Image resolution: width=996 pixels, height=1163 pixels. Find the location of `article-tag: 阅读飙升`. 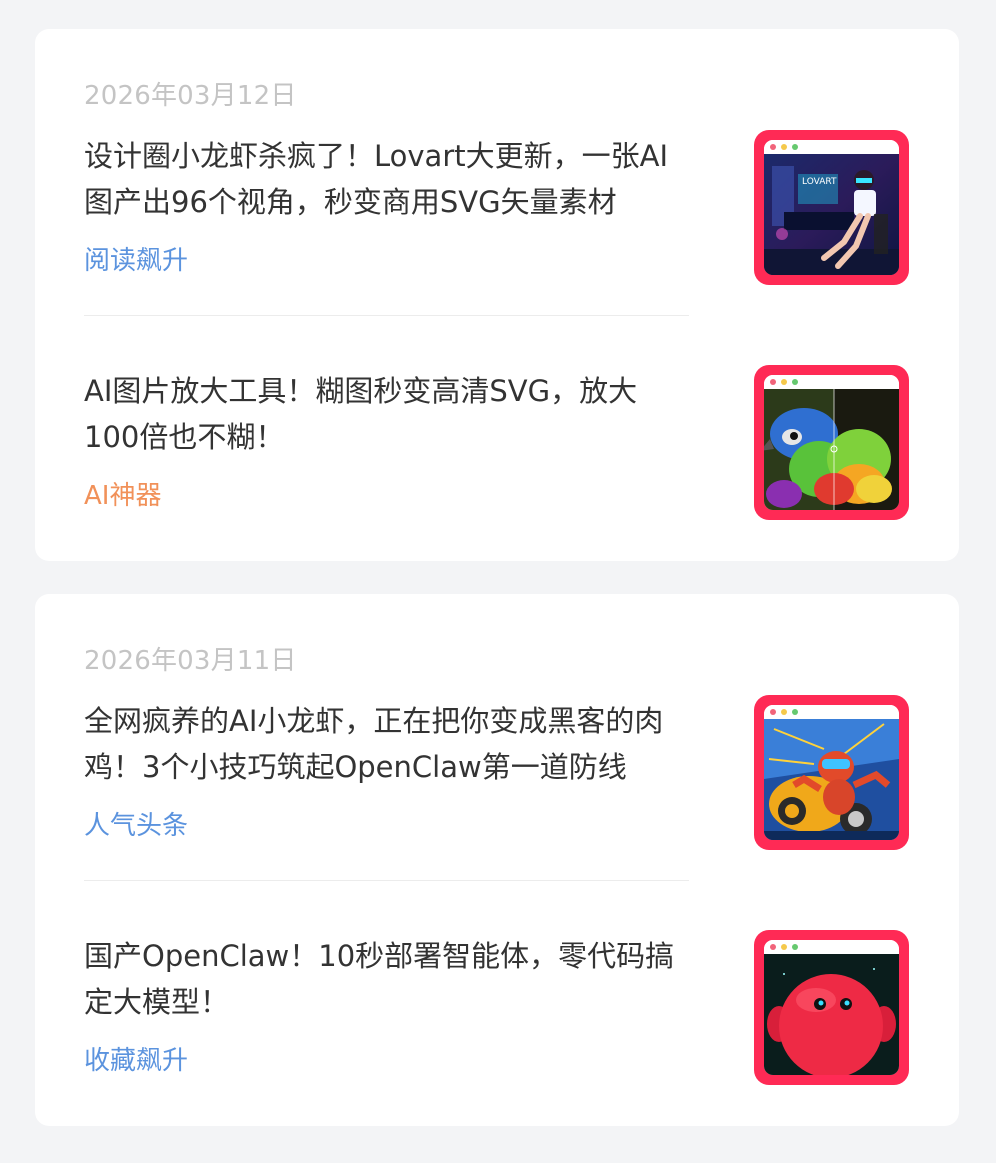

article-tag: 阅读飙升 is located at coordinates (136, 261).